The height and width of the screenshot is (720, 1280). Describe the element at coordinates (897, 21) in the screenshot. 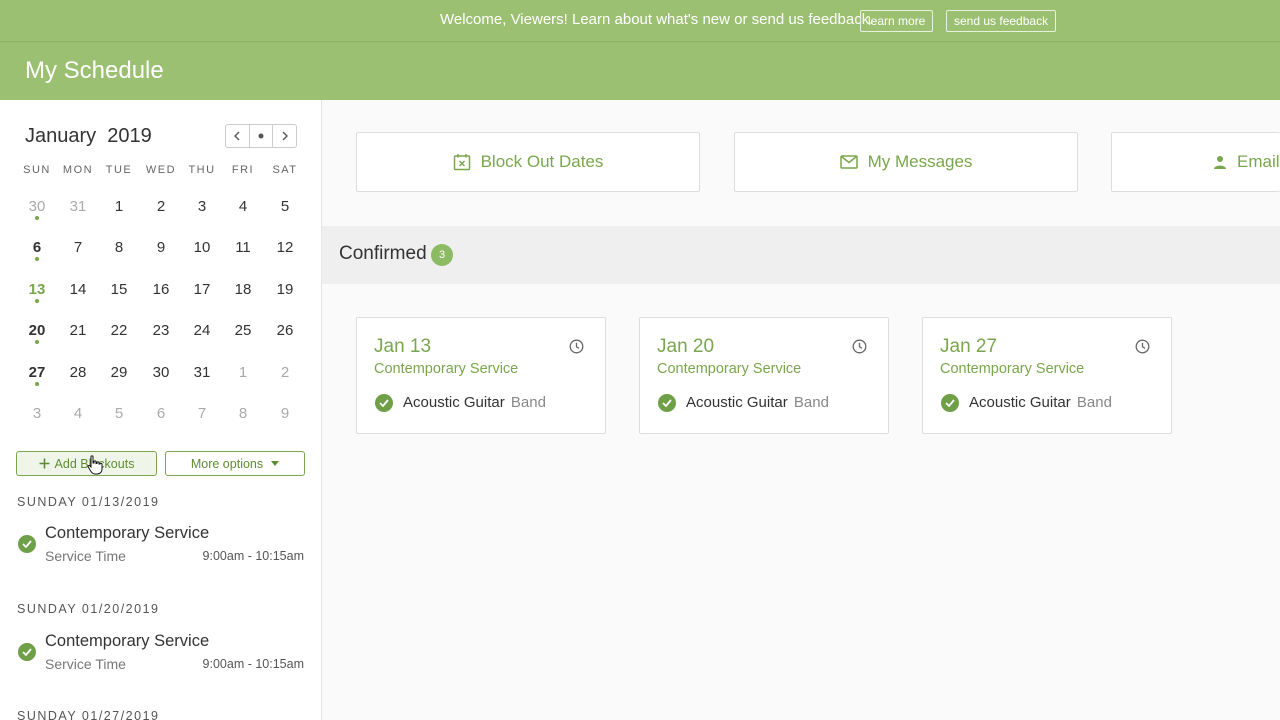

I see `learn-more-button: learn more` at that location.